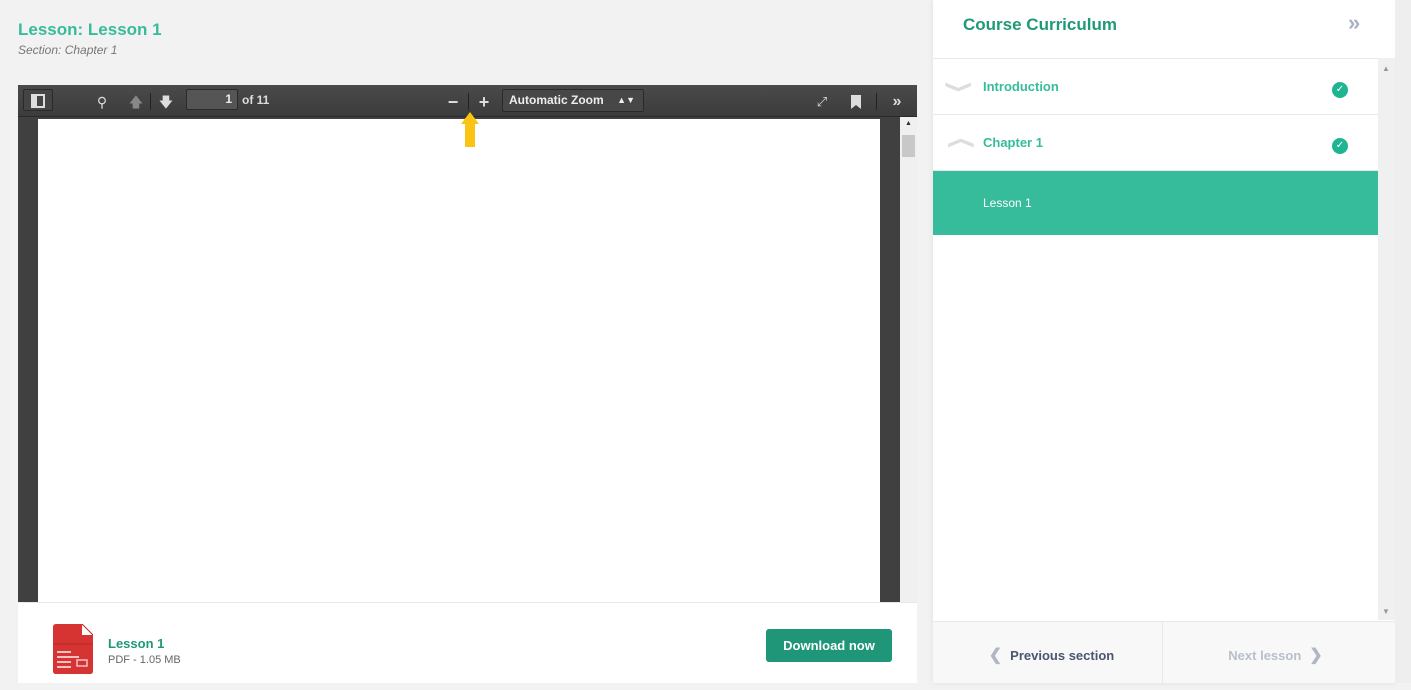 This screenshot has height=690, width=1411. What do you see at coordinates (1403, 341) in the screenshot?
I see `page-margin` at bounding box center [1403, 341].